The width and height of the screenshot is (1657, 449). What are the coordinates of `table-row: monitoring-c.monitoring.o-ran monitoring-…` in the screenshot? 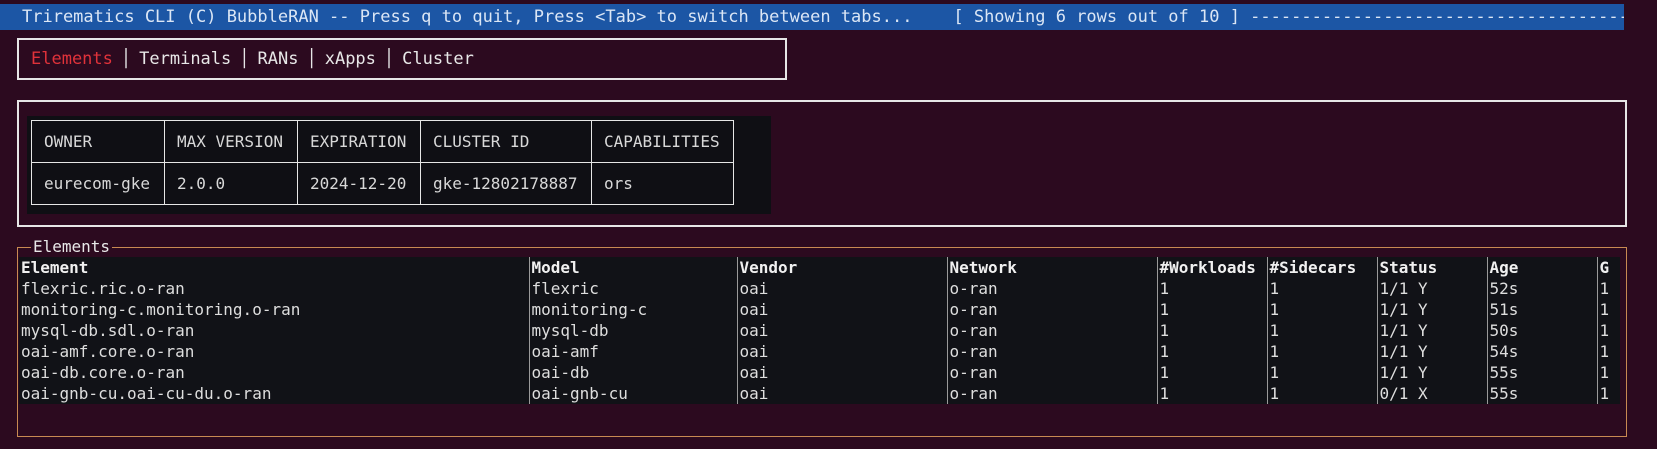 It's located at (819, 309).